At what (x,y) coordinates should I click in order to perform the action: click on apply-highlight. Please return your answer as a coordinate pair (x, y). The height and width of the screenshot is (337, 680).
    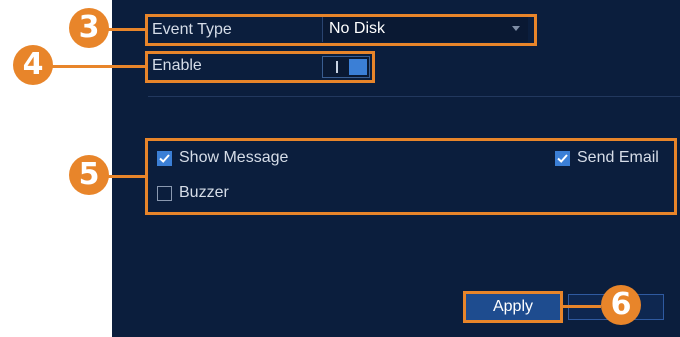
    Looking at the image, I should click on (513, 307).